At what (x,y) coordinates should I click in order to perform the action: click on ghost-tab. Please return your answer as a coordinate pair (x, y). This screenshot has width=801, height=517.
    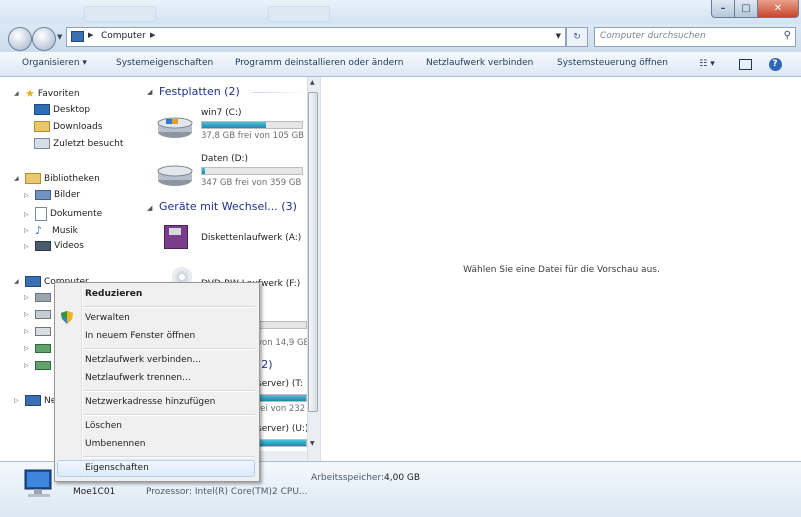
    Looking at the image, I should click on (299, 14).